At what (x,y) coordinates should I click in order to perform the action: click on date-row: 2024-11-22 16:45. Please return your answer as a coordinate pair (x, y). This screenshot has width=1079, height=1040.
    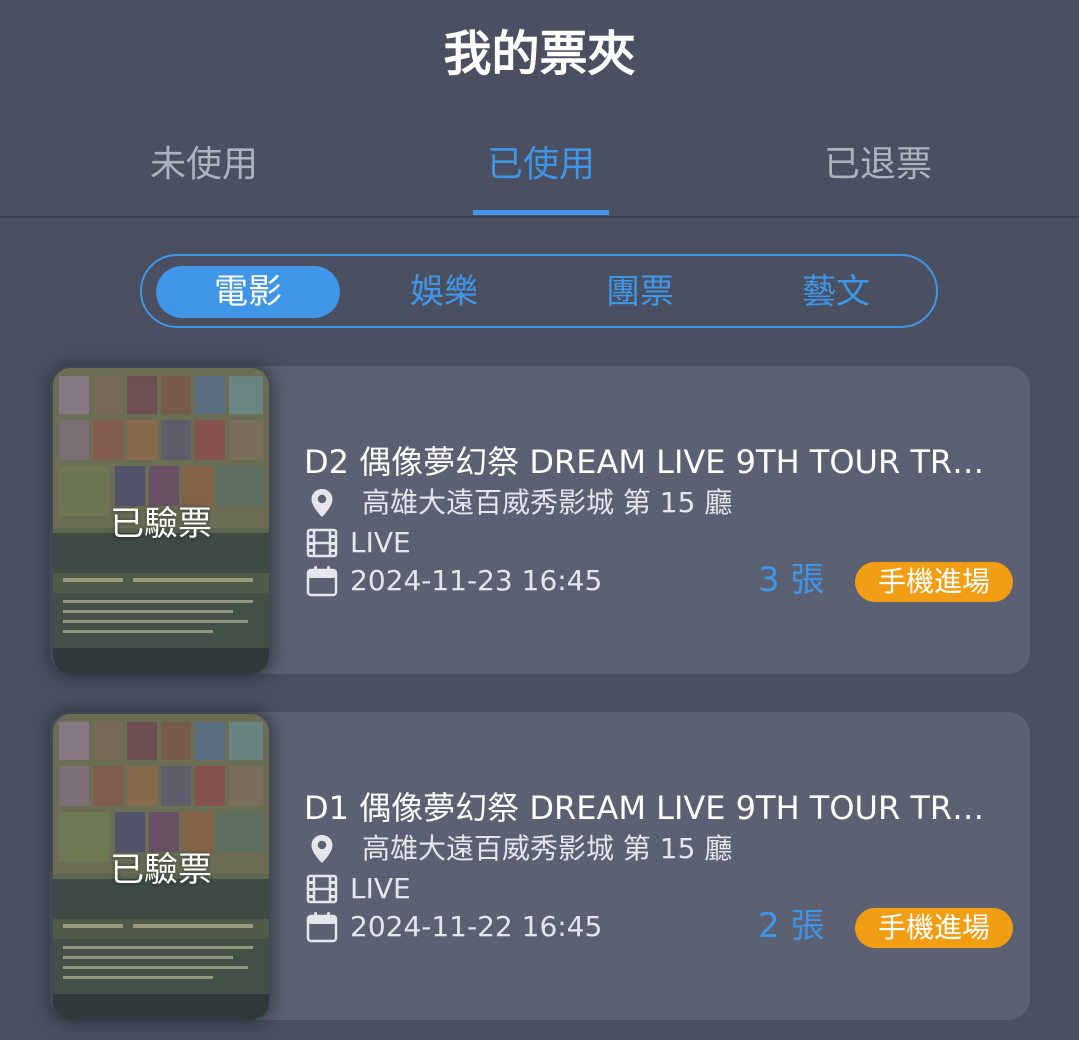
    Looking at the image, I should click on (454, 926).